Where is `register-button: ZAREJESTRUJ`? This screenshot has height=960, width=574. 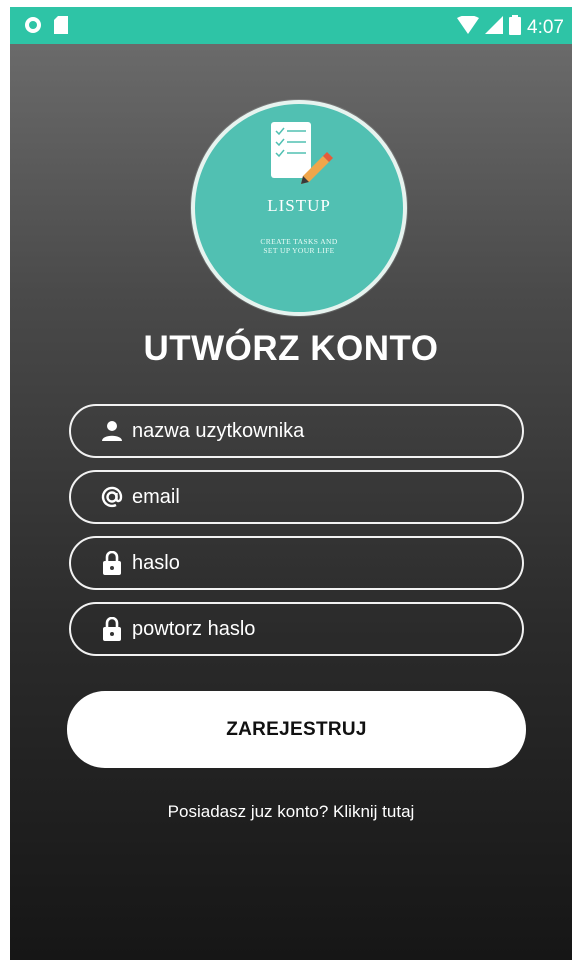
register-button: ZAREJESTRUJ is located at coordinates (296, 729).